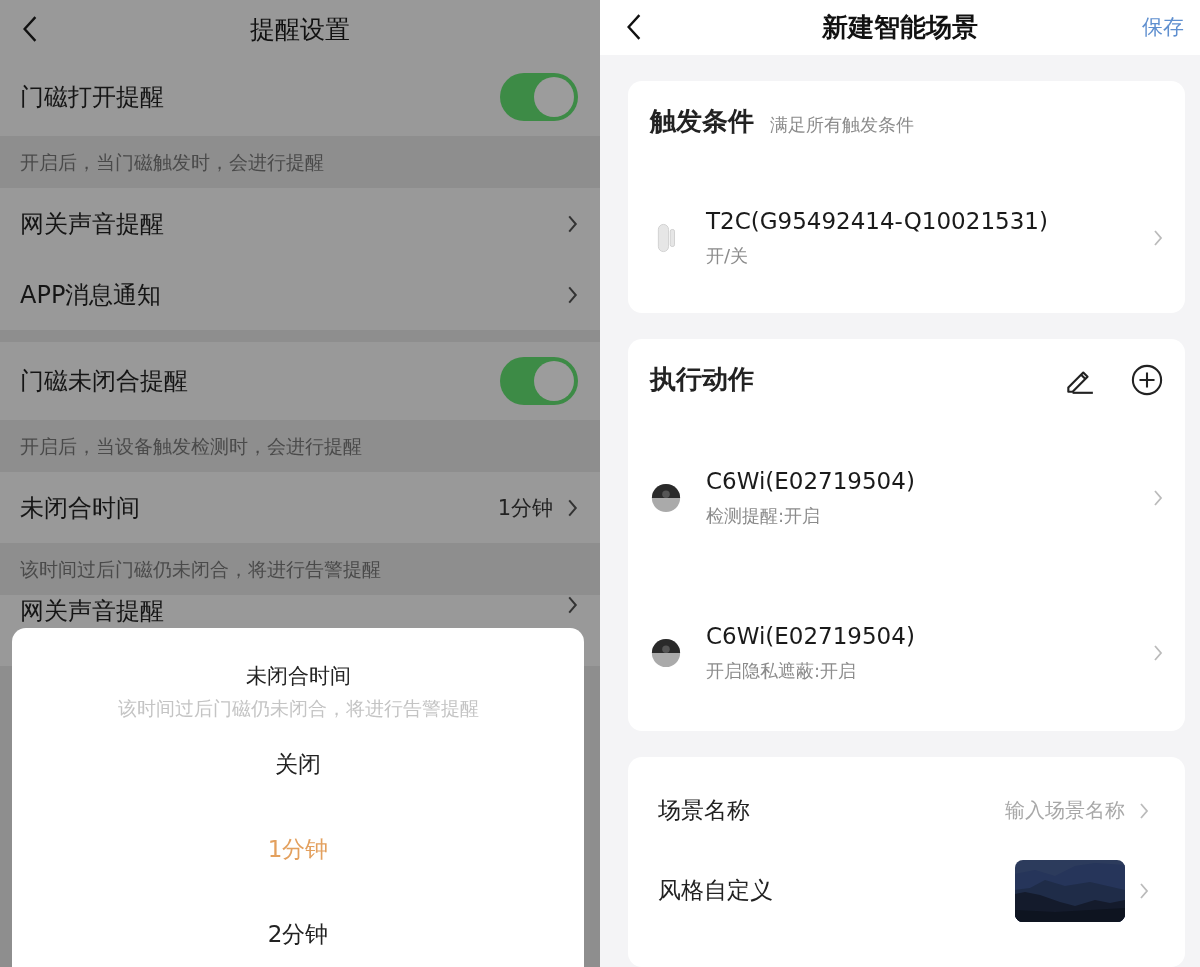 This screenshot has width=1200, height=967. I want to click on setting-value: 1分钟, so click(525, 508).